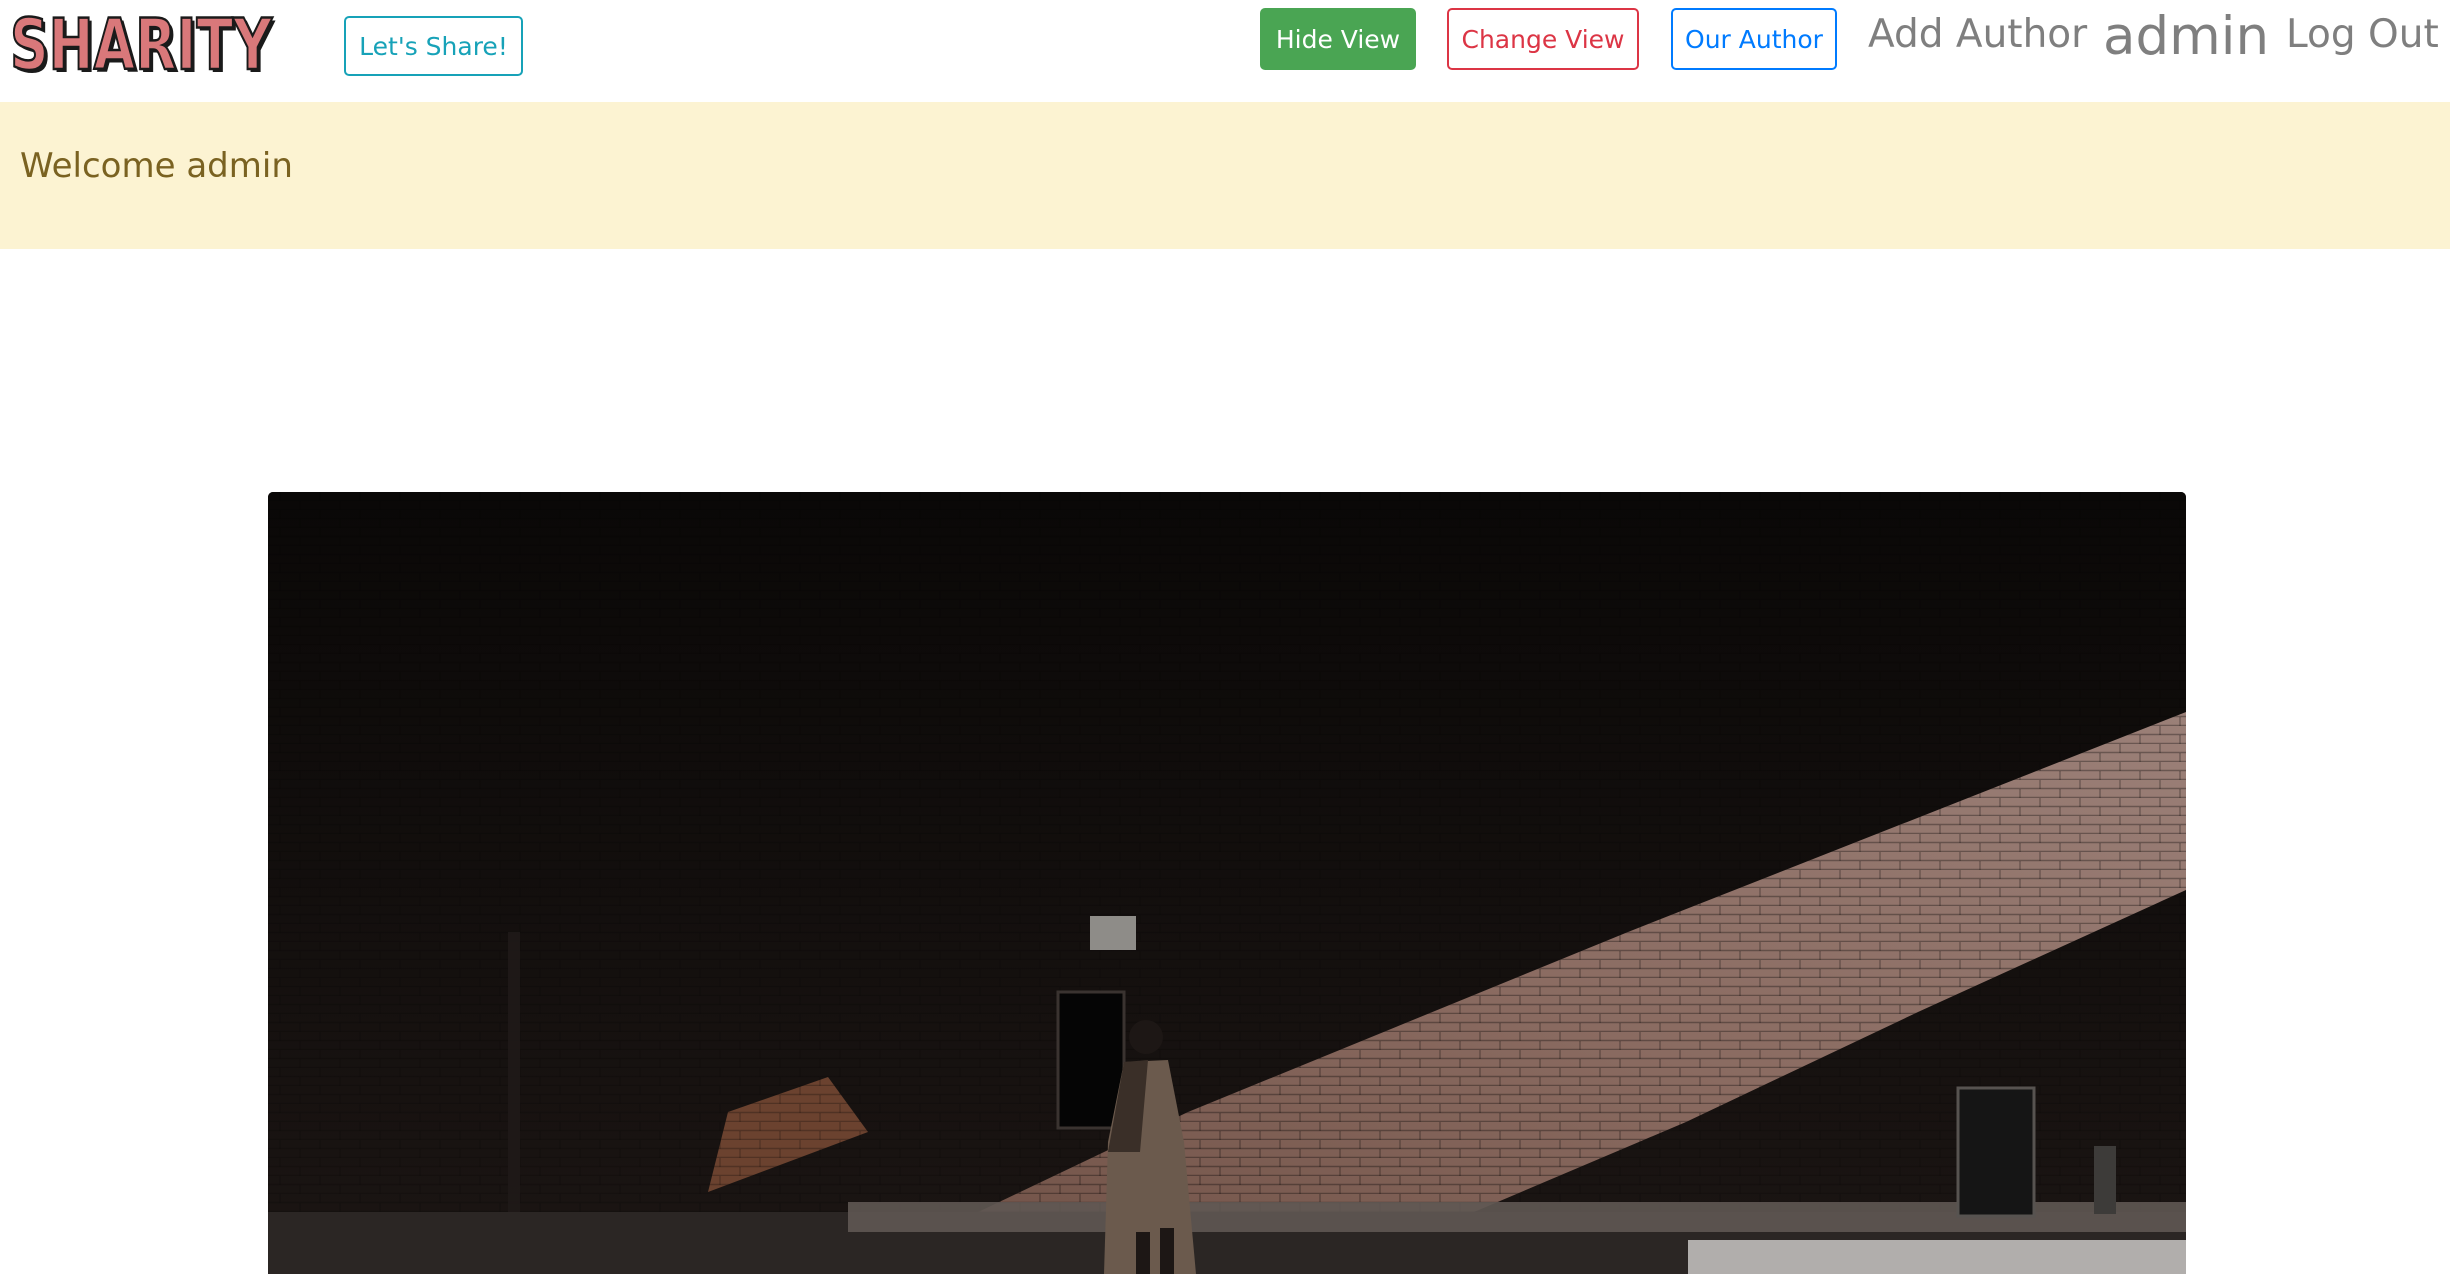  Describe the element at coordinates (141, 46) in the screenshot. I see `logo-text: SHARITY` at that location.